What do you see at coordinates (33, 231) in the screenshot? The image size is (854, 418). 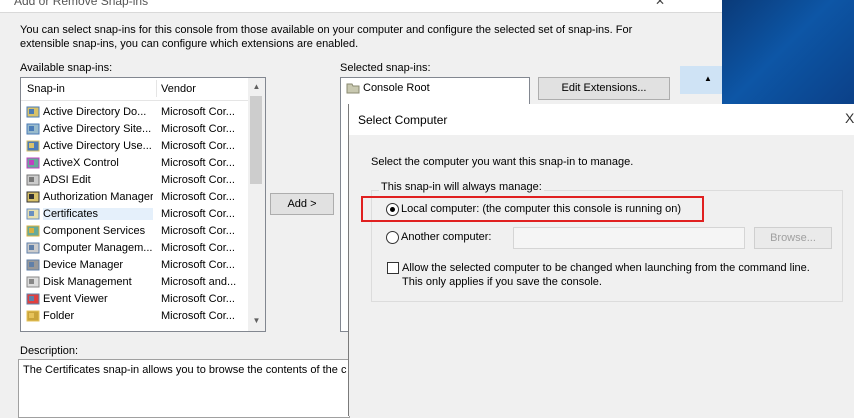 I see `component-services-icon` at bounding box center [33, 231].